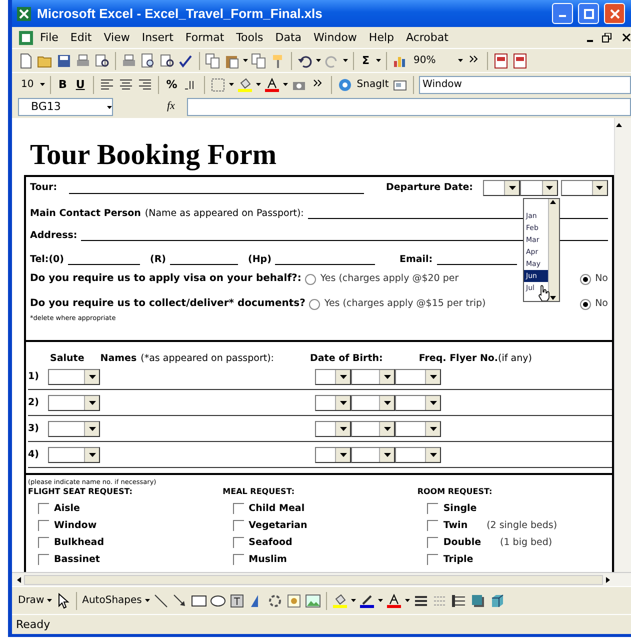 The width and height of the screenshot is (631, 640). I want to click on menu-item: Acrobat, so click(427, 37).